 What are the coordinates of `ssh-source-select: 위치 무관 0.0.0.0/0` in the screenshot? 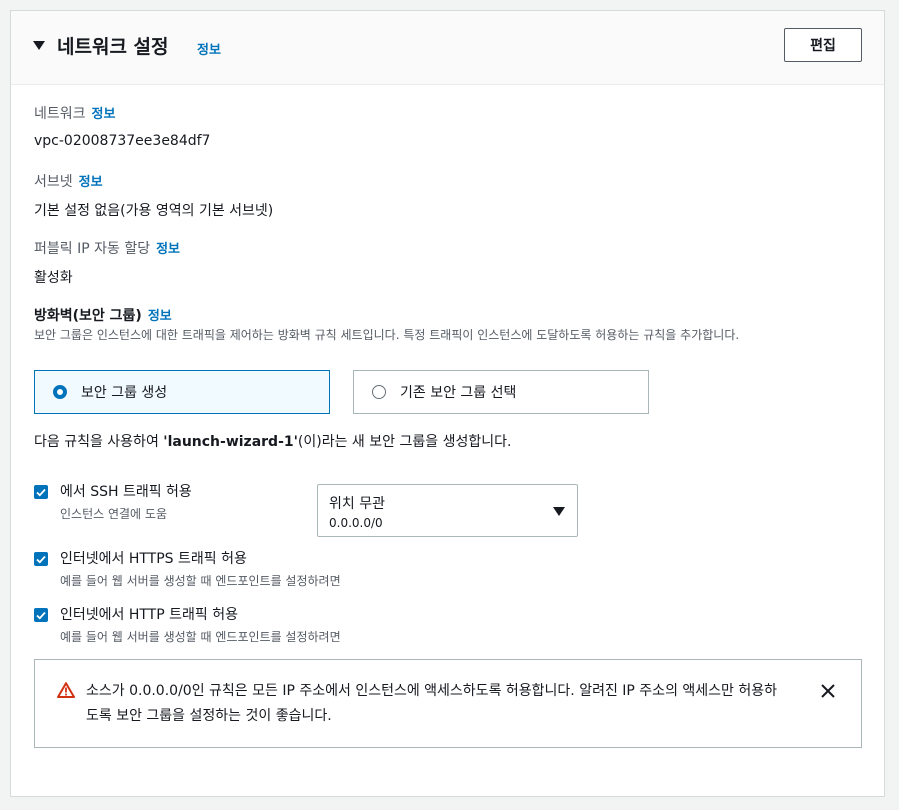 It's located at (447, 510).